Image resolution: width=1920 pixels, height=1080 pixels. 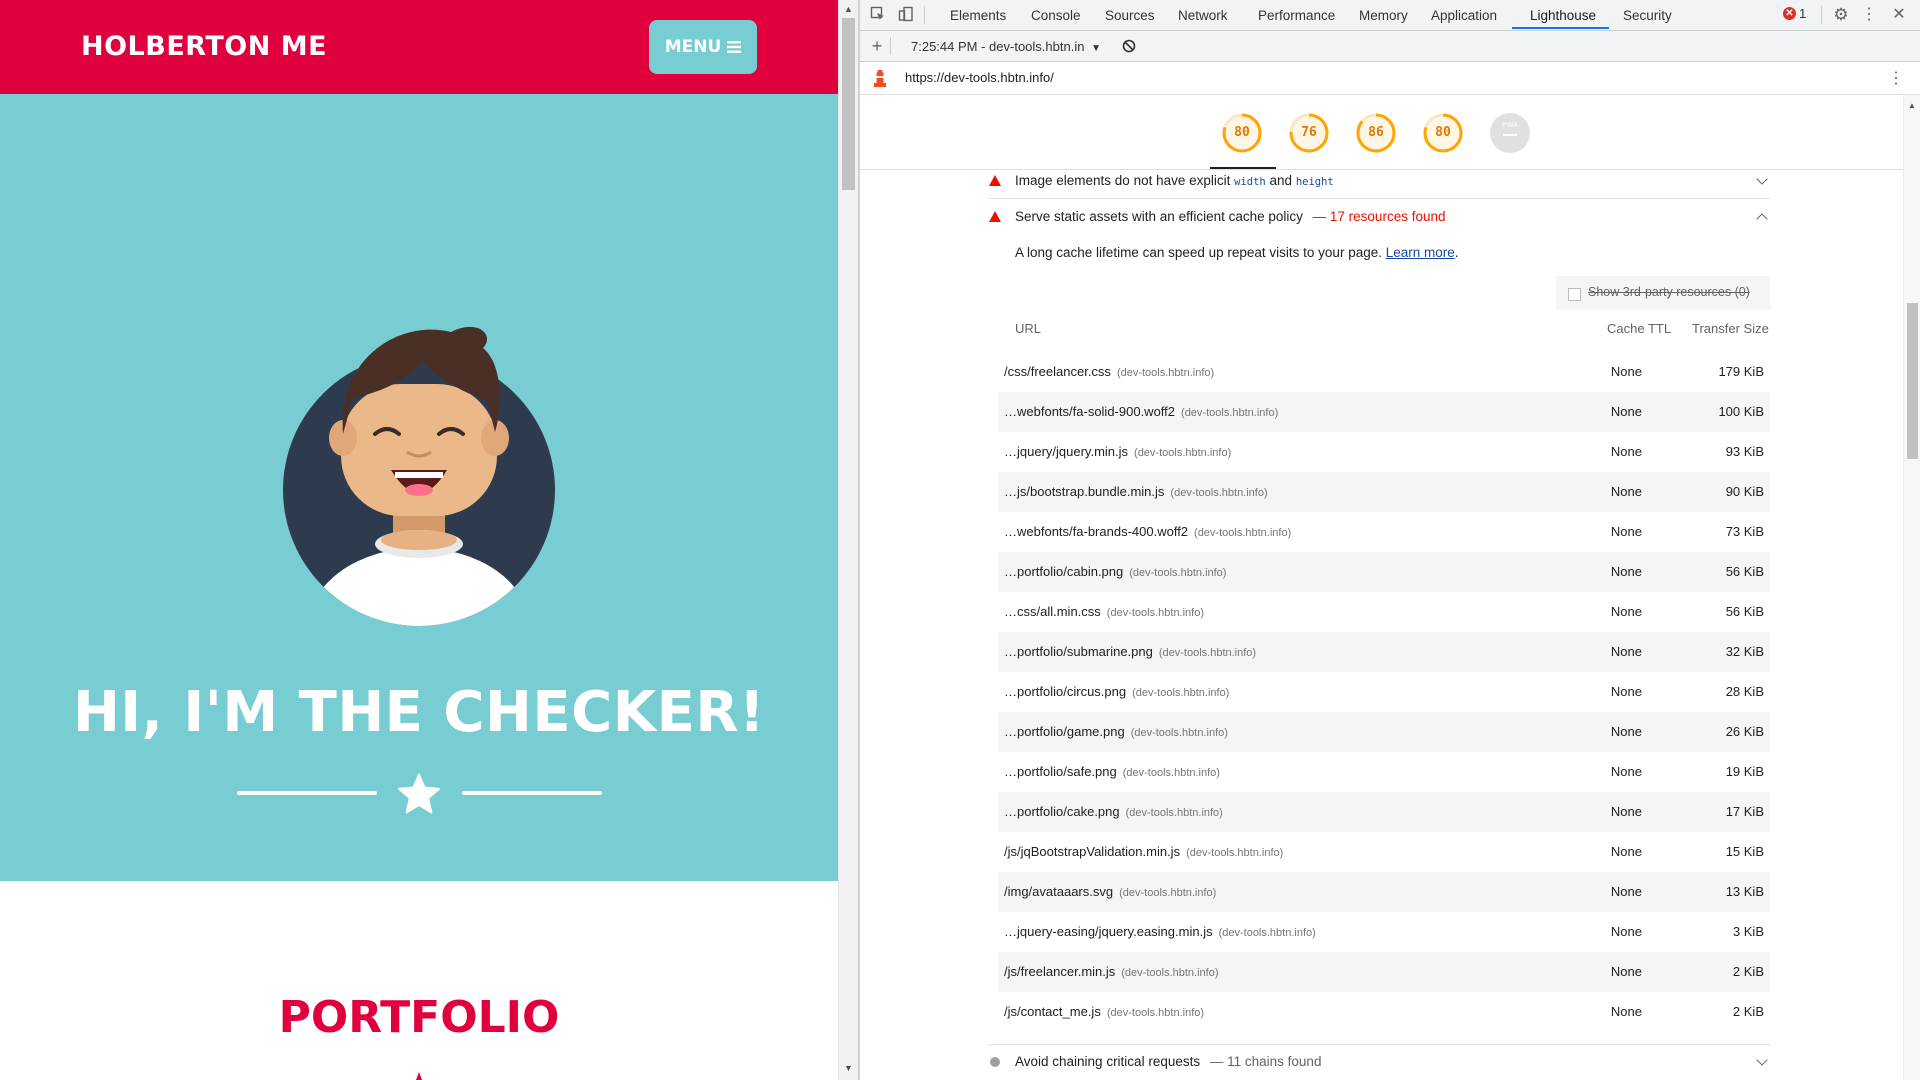 I want to click on settings-gear-icon: ⚙, so click(x=1841, y=15).